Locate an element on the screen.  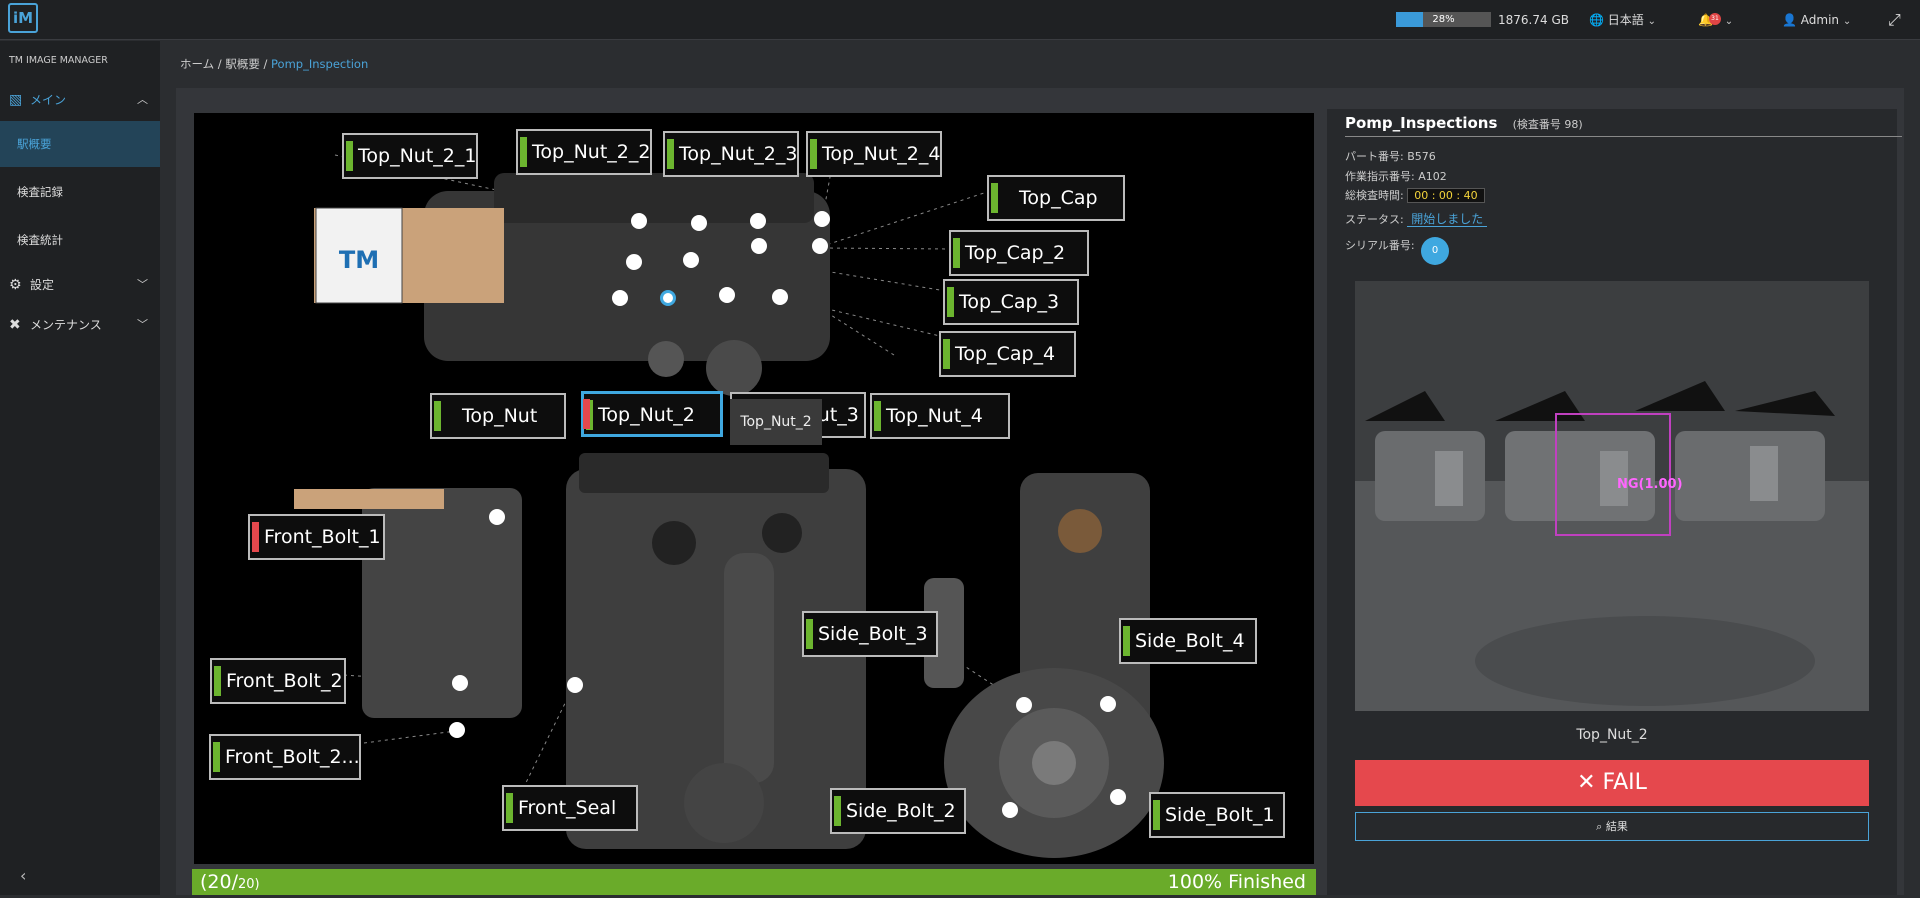
progress-status: 100% Finished is located at coordinates (1236, 882).